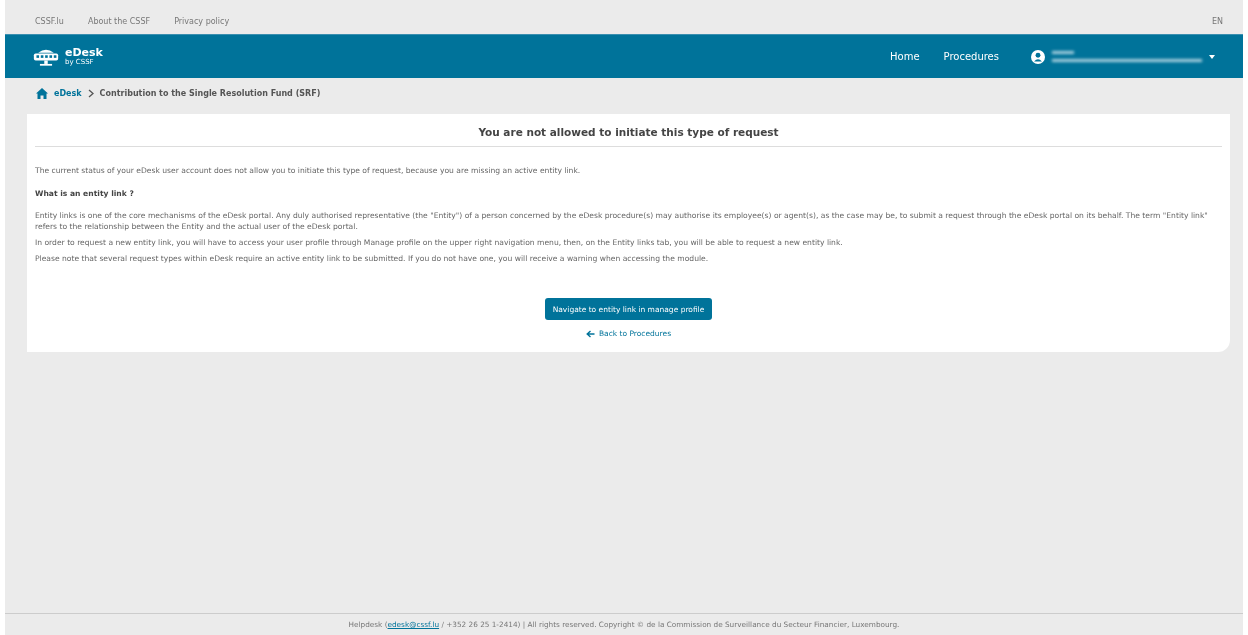  What do you see at coordinates (202, 21) in the screenshot?
I see `top-link: Privacy policy` at bounding box center [202, 21].